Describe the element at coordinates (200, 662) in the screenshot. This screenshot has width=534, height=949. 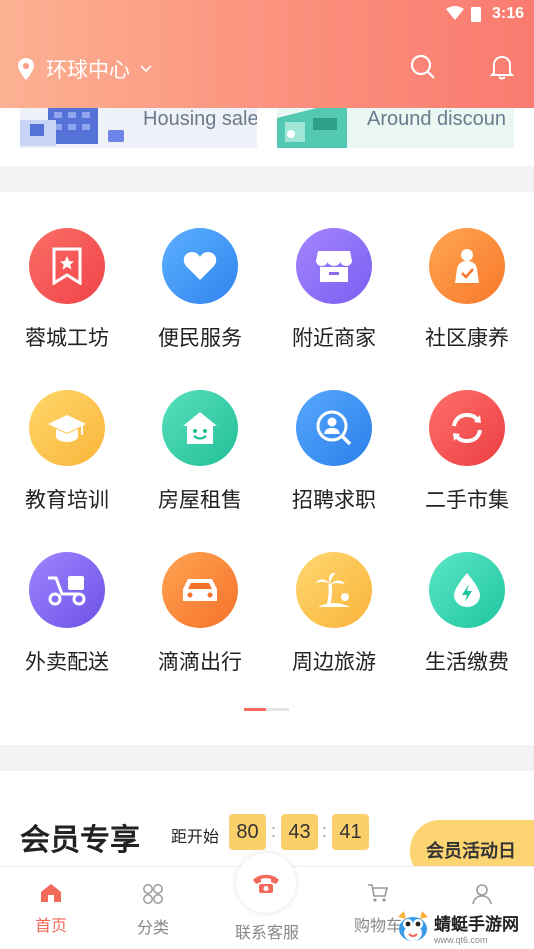
I see `category-label: 滴滴出行` at that location.